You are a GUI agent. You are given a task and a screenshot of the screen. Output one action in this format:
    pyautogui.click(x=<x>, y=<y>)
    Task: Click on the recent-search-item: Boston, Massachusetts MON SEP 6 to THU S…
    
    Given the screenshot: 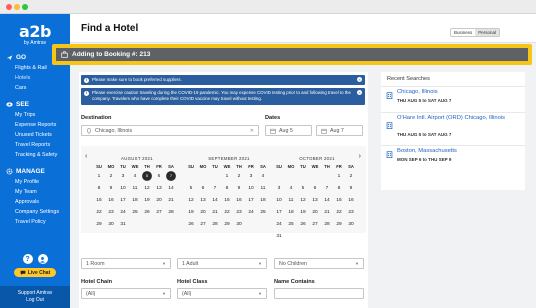 What is the action you would take?
    pyautogui.click(x=453, y=158)
    